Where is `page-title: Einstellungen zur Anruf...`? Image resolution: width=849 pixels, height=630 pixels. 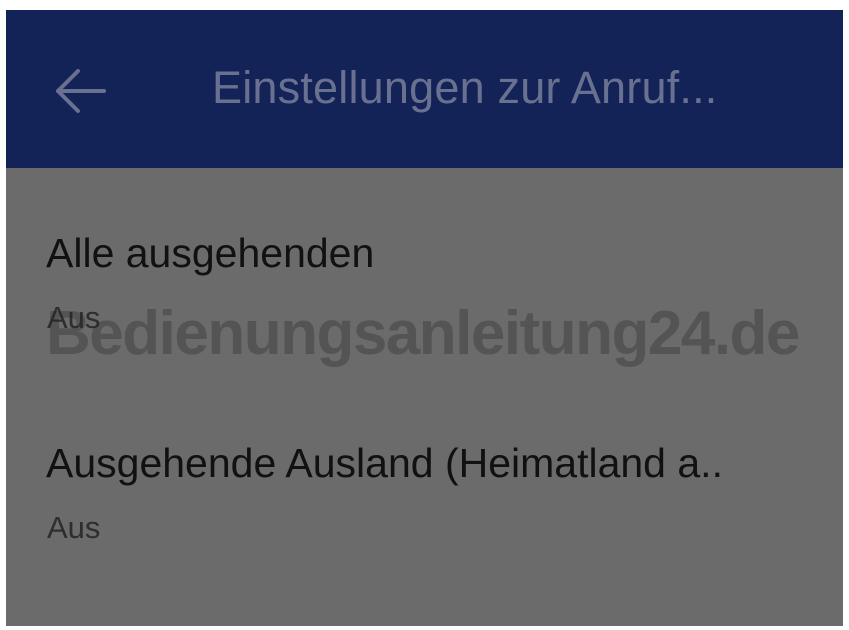 page-title: Einstellungen zur Anruf... is located at coordinates (465, 87).